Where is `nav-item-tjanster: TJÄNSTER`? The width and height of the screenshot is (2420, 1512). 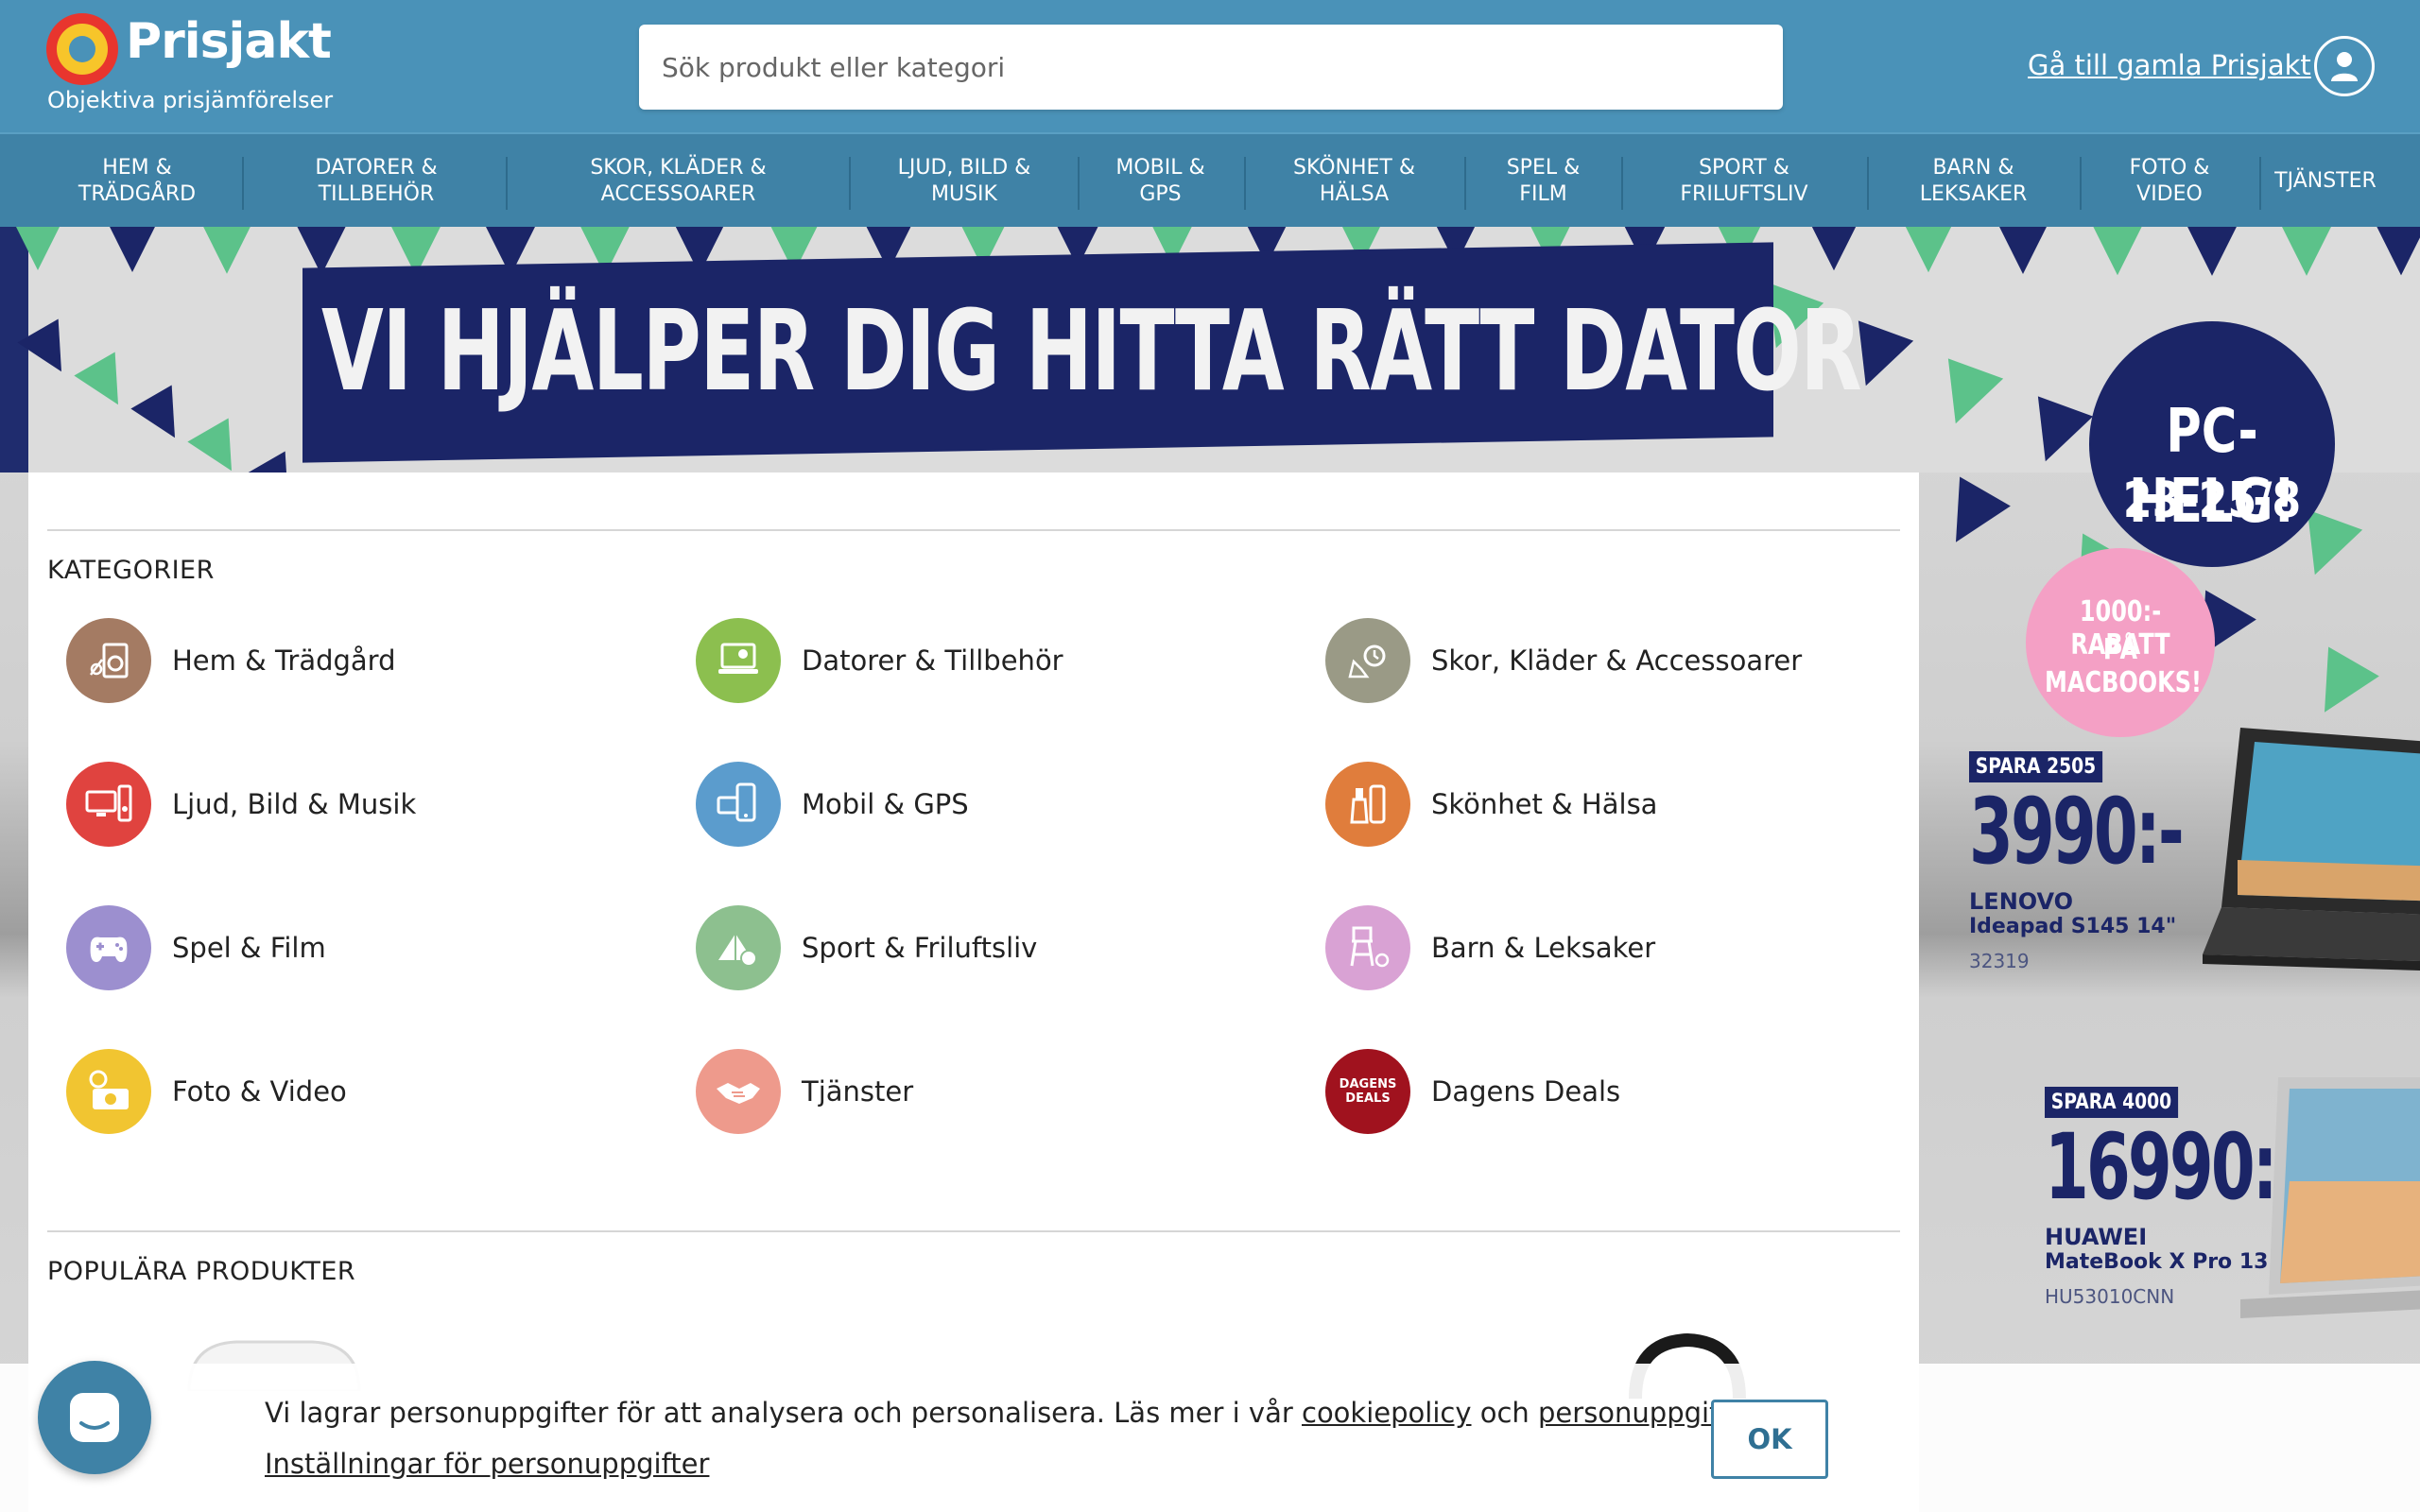
nav-item-tjanster: TJÄNSTER is located at coordinates (2325, 181).